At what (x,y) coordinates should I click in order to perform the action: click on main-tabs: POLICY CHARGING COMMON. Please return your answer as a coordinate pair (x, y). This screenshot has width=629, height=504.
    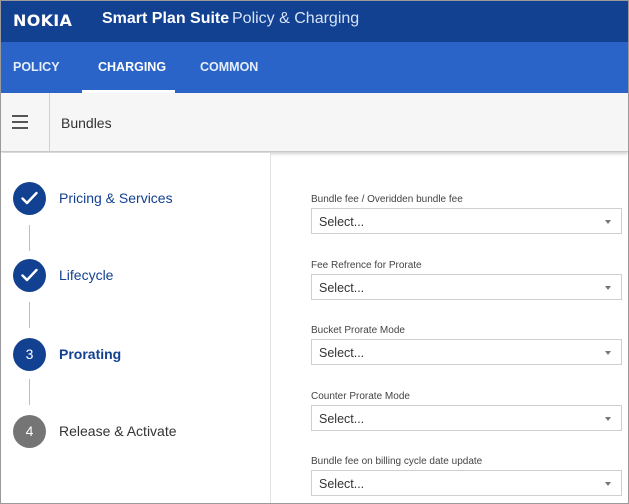
    Looking at the image, I should click on (314, 67).